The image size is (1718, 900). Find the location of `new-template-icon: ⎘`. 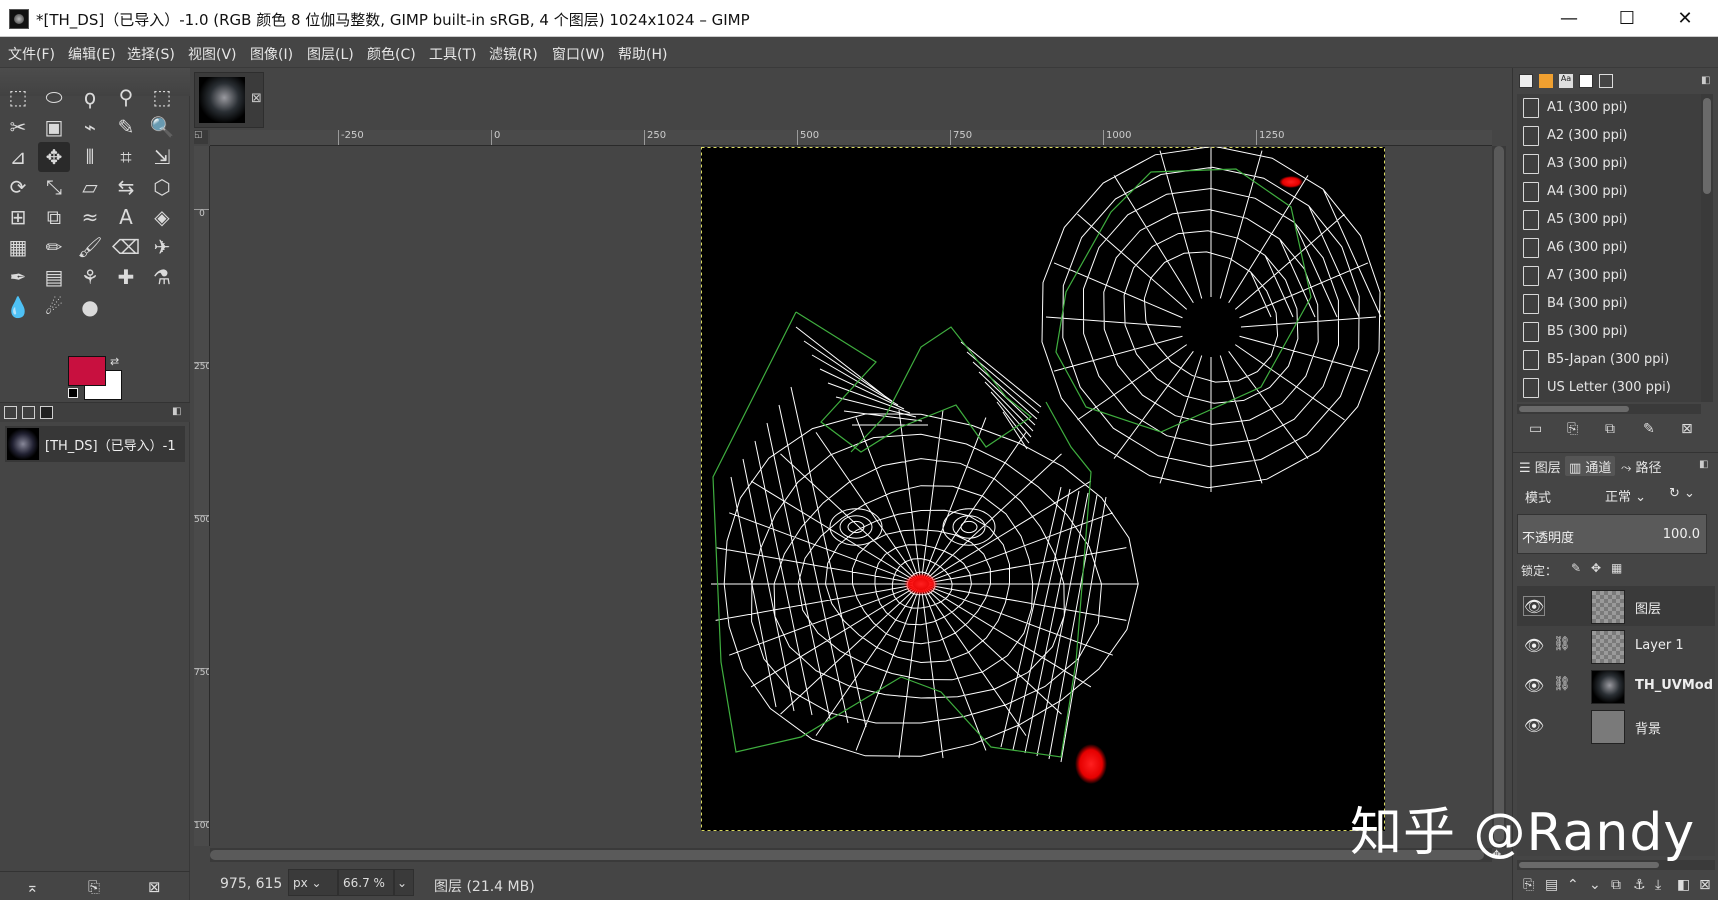

new-template-icon: ⎘ is located at coordinates (1572, 429).